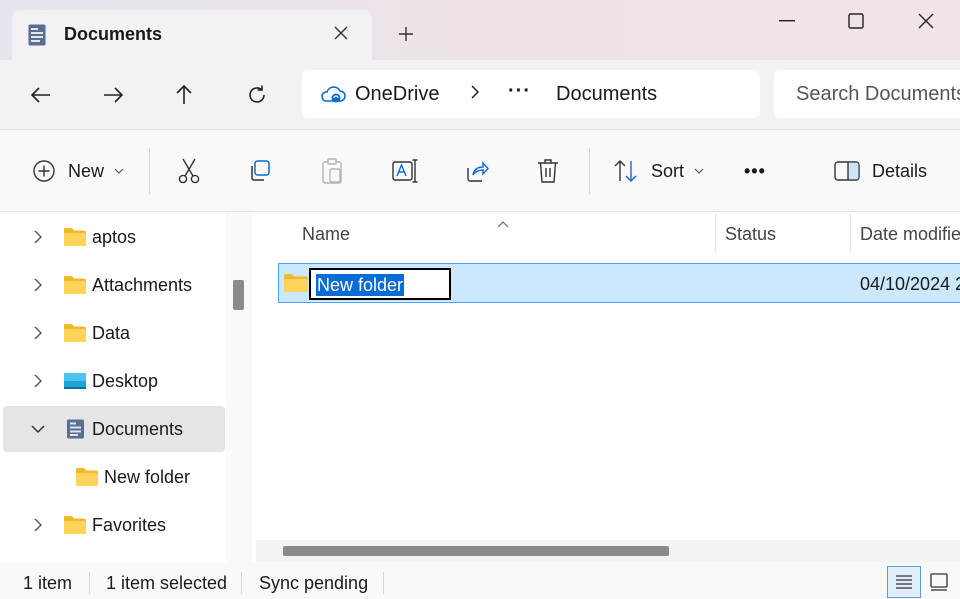  What do you see at coordinates (113, 34) in the screenshot?
I see `tab-title: Documents` at bounding box center [113, 34].